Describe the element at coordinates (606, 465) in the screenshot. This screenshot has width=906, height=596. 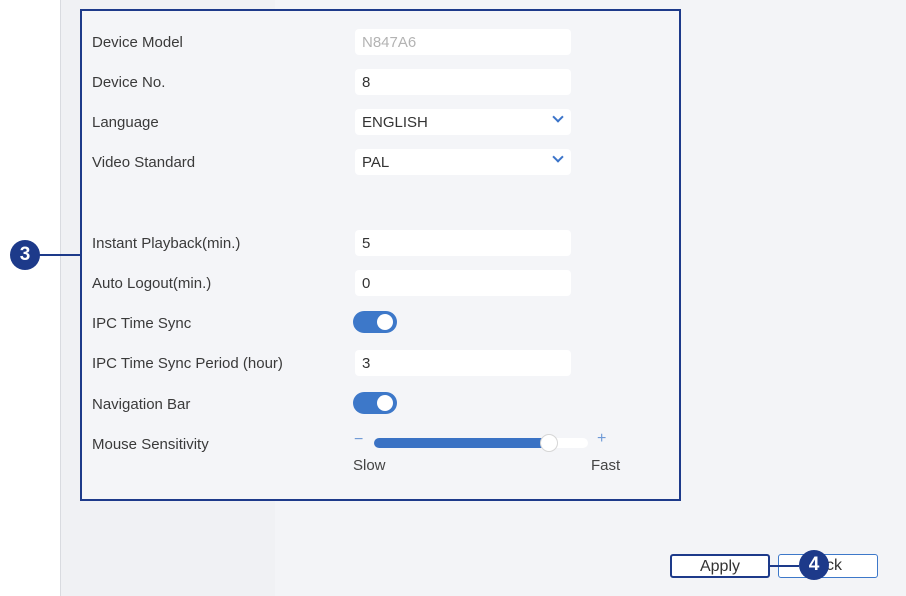
I see `slider-max-caption: Fast` at that location.